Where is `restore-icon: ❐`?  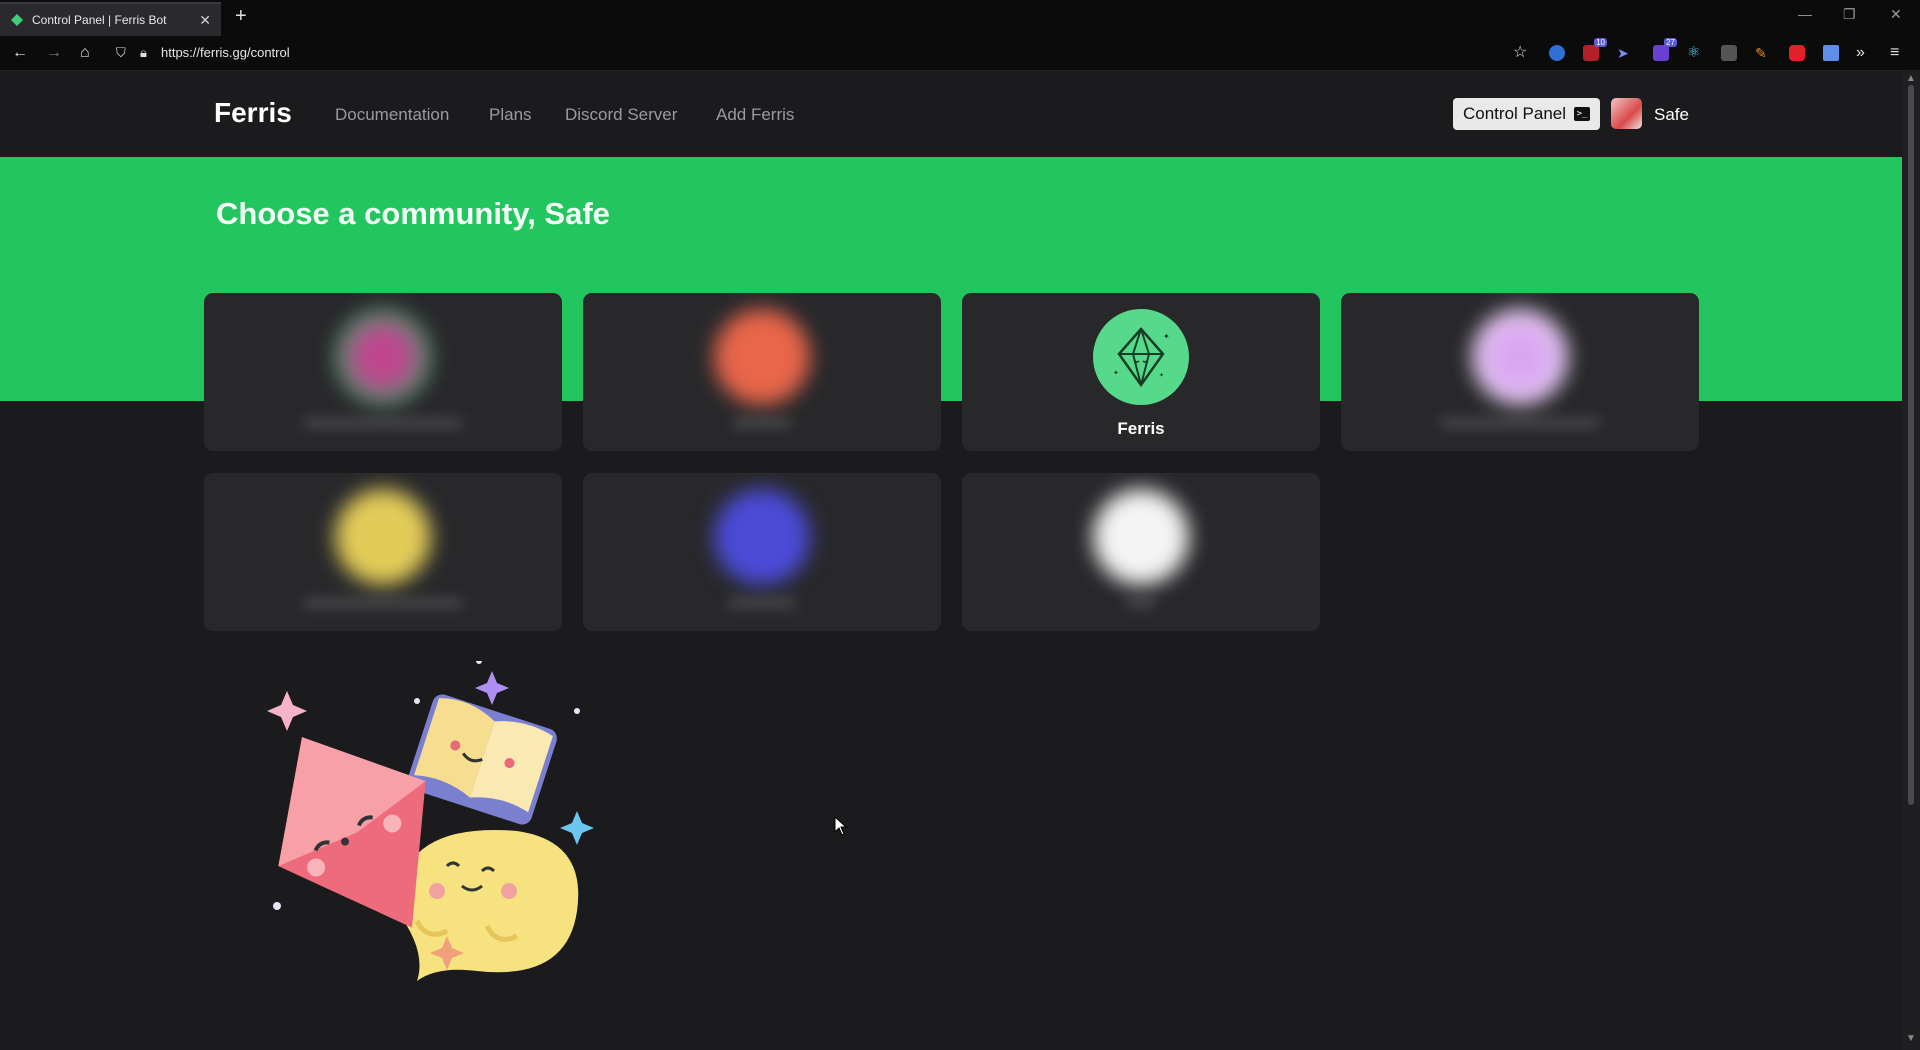
restore-icon: ❐ is located at coordinates (1849, 14).